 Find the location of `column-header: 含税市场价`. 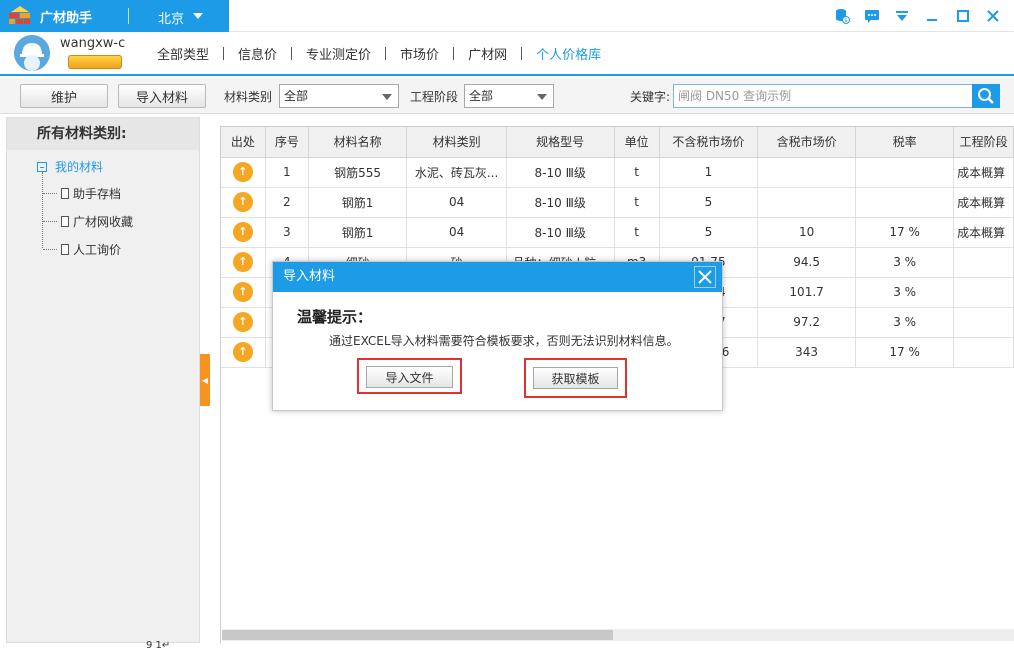

column-header: 含税市场价 is located at coordinates (807, 142).